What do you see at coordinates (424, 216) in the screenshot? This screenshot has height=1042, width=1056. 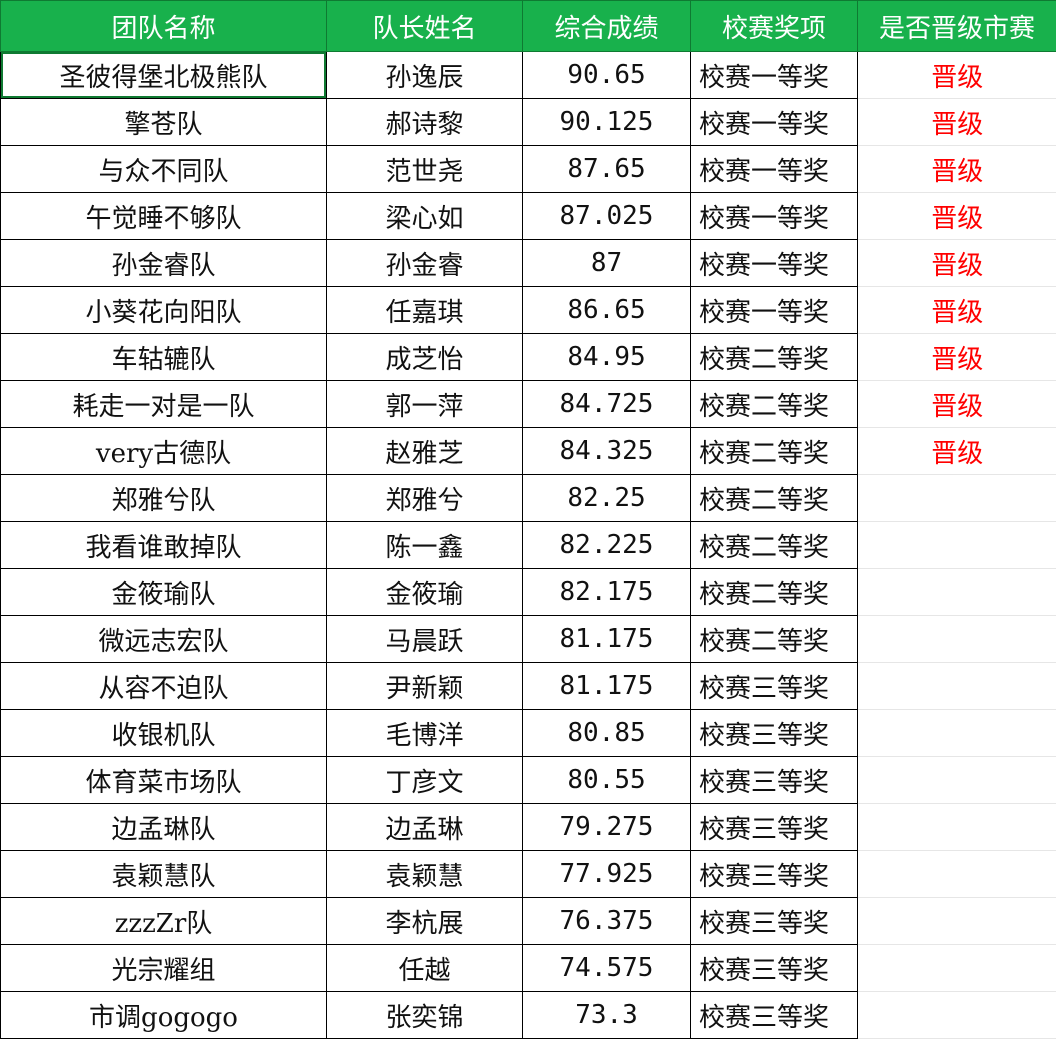 I see `captain-name-cell: 梁心如` at bounding box center [424, 216].